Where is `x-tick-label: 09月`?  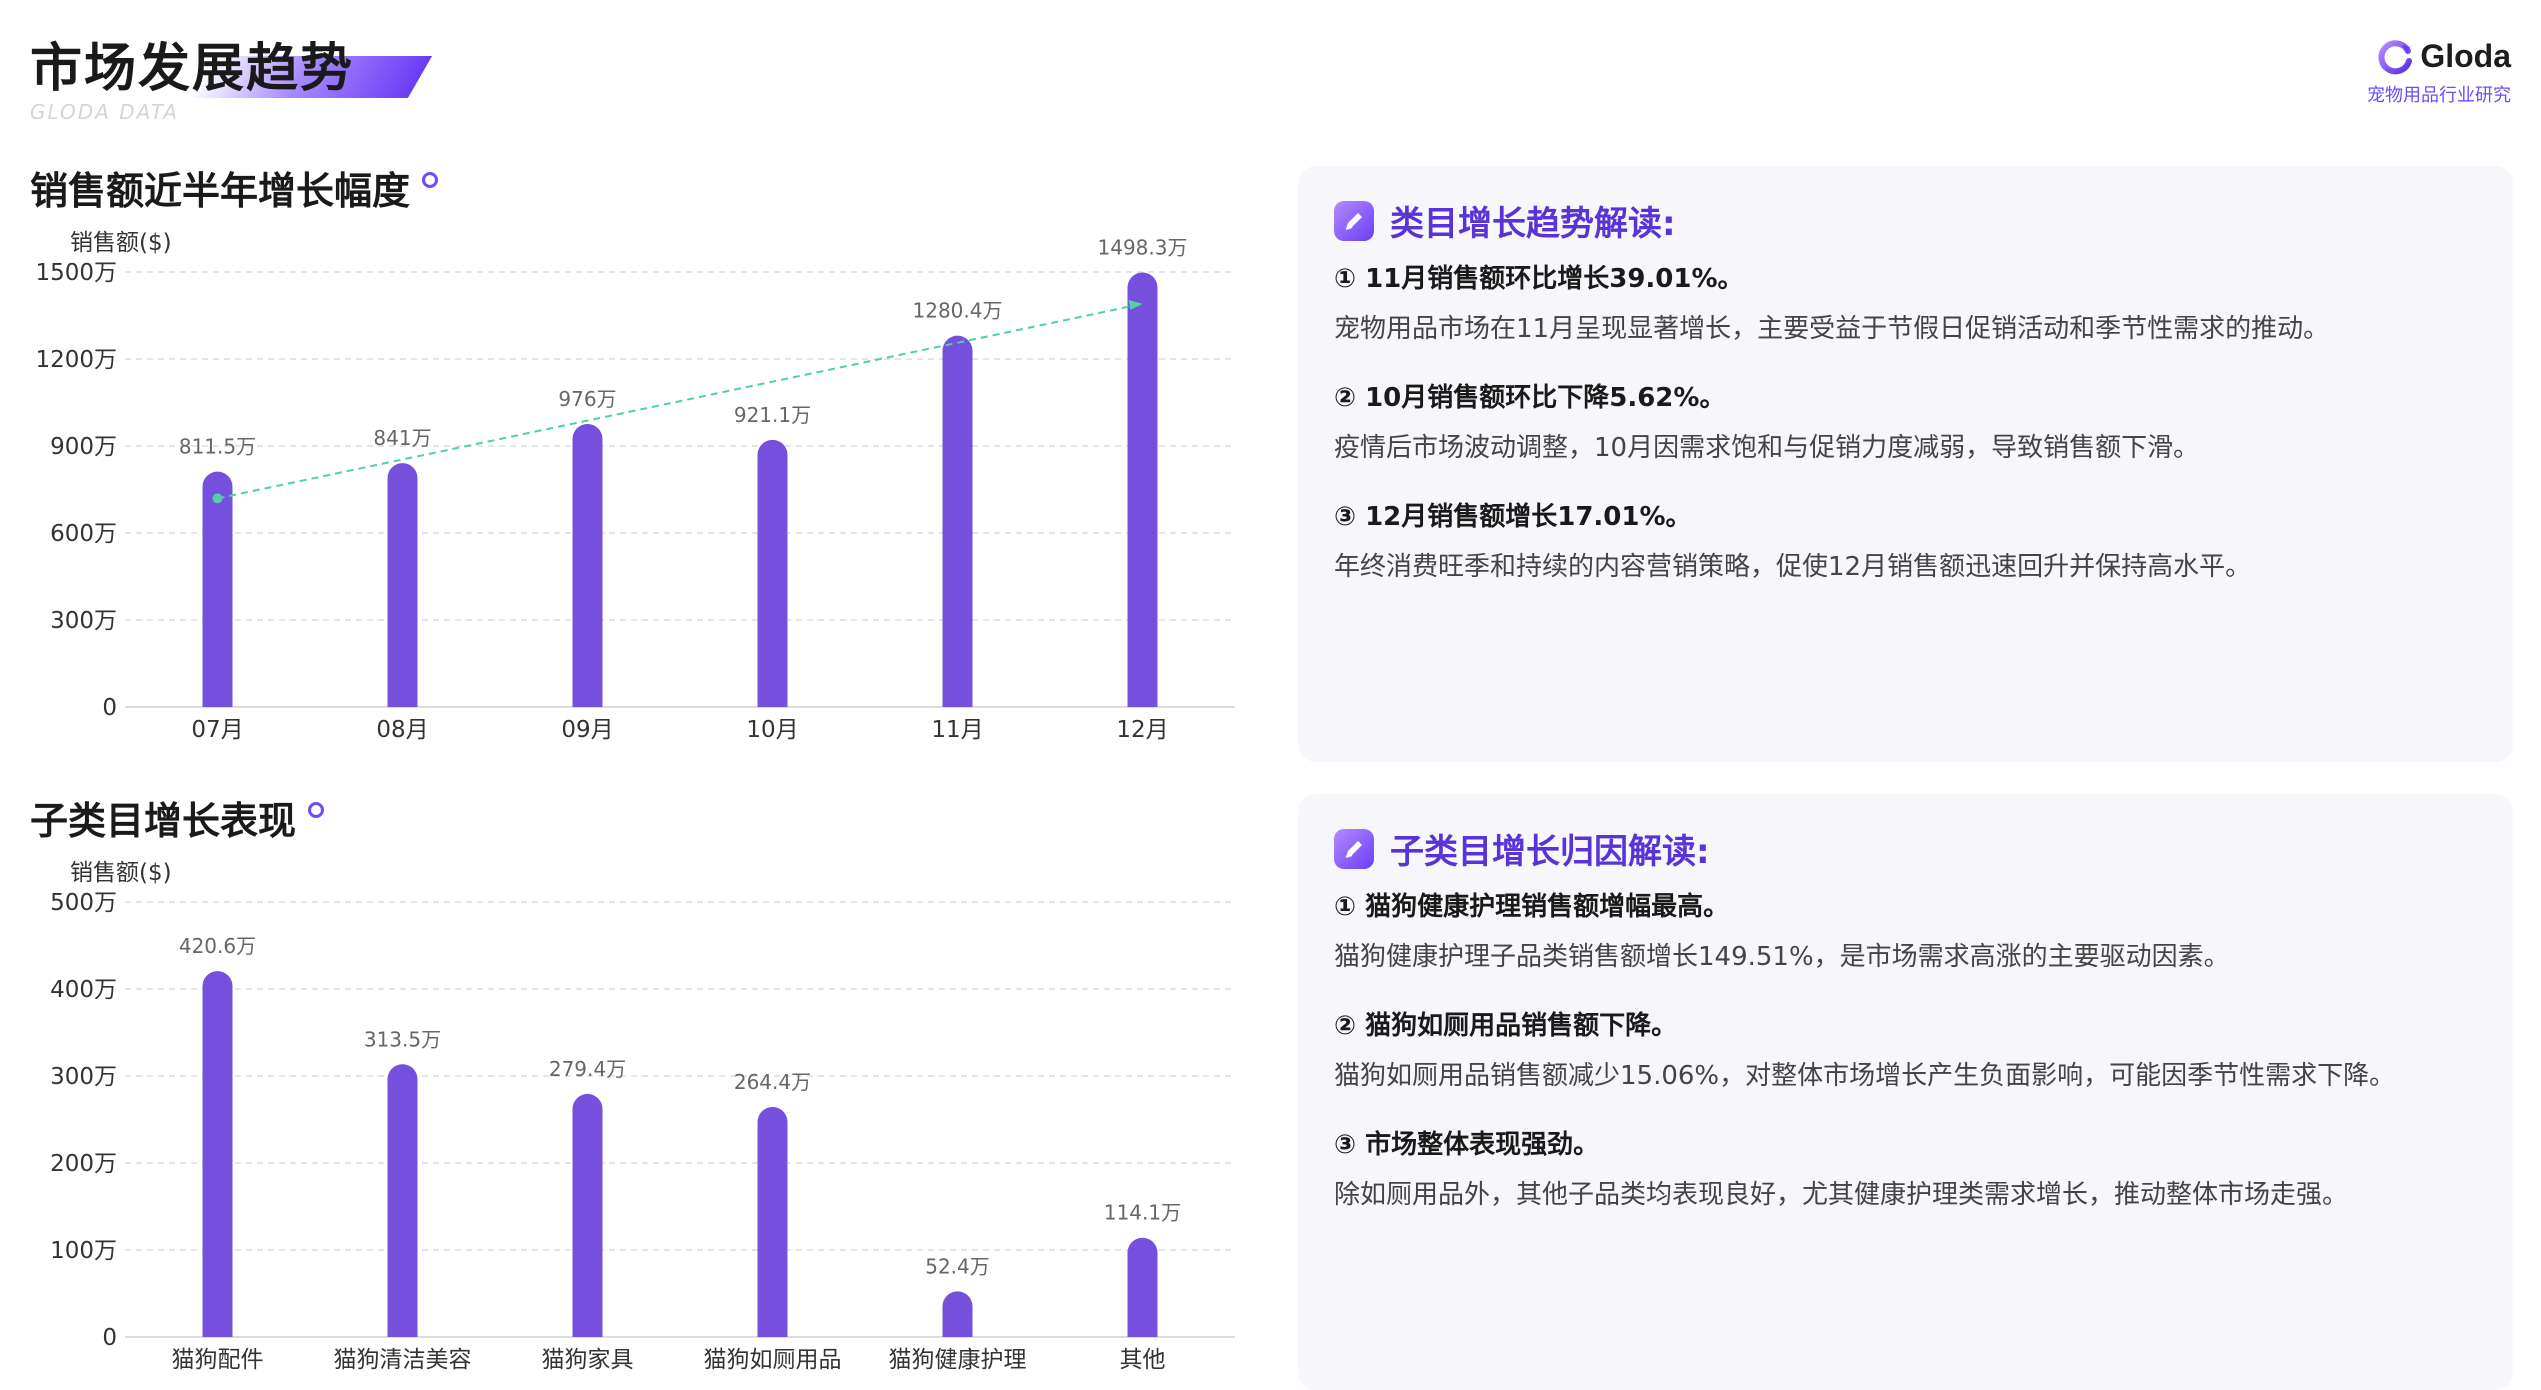 x-tick-label: 09月 is located at coordinates (587, 730).